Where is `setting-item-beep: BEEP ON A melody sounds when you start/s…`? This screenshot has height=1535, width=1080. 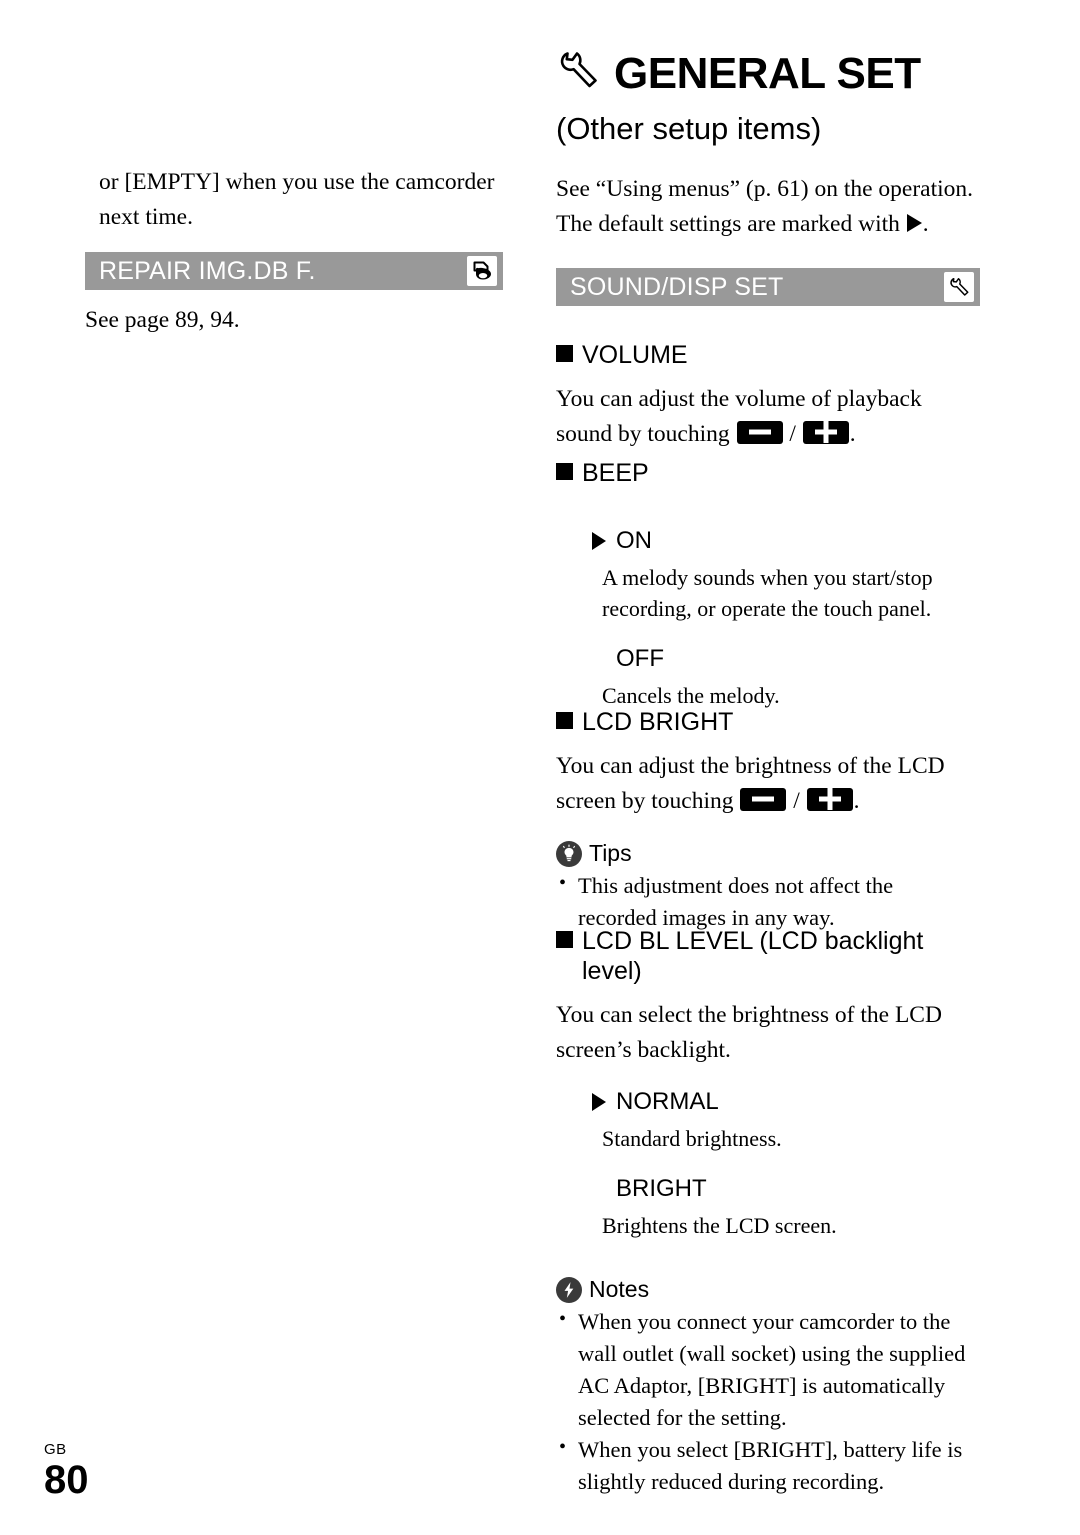 setting-item-beep: BEEP ON A melody sounds when you start/s… is located at coordinates (768, 584).